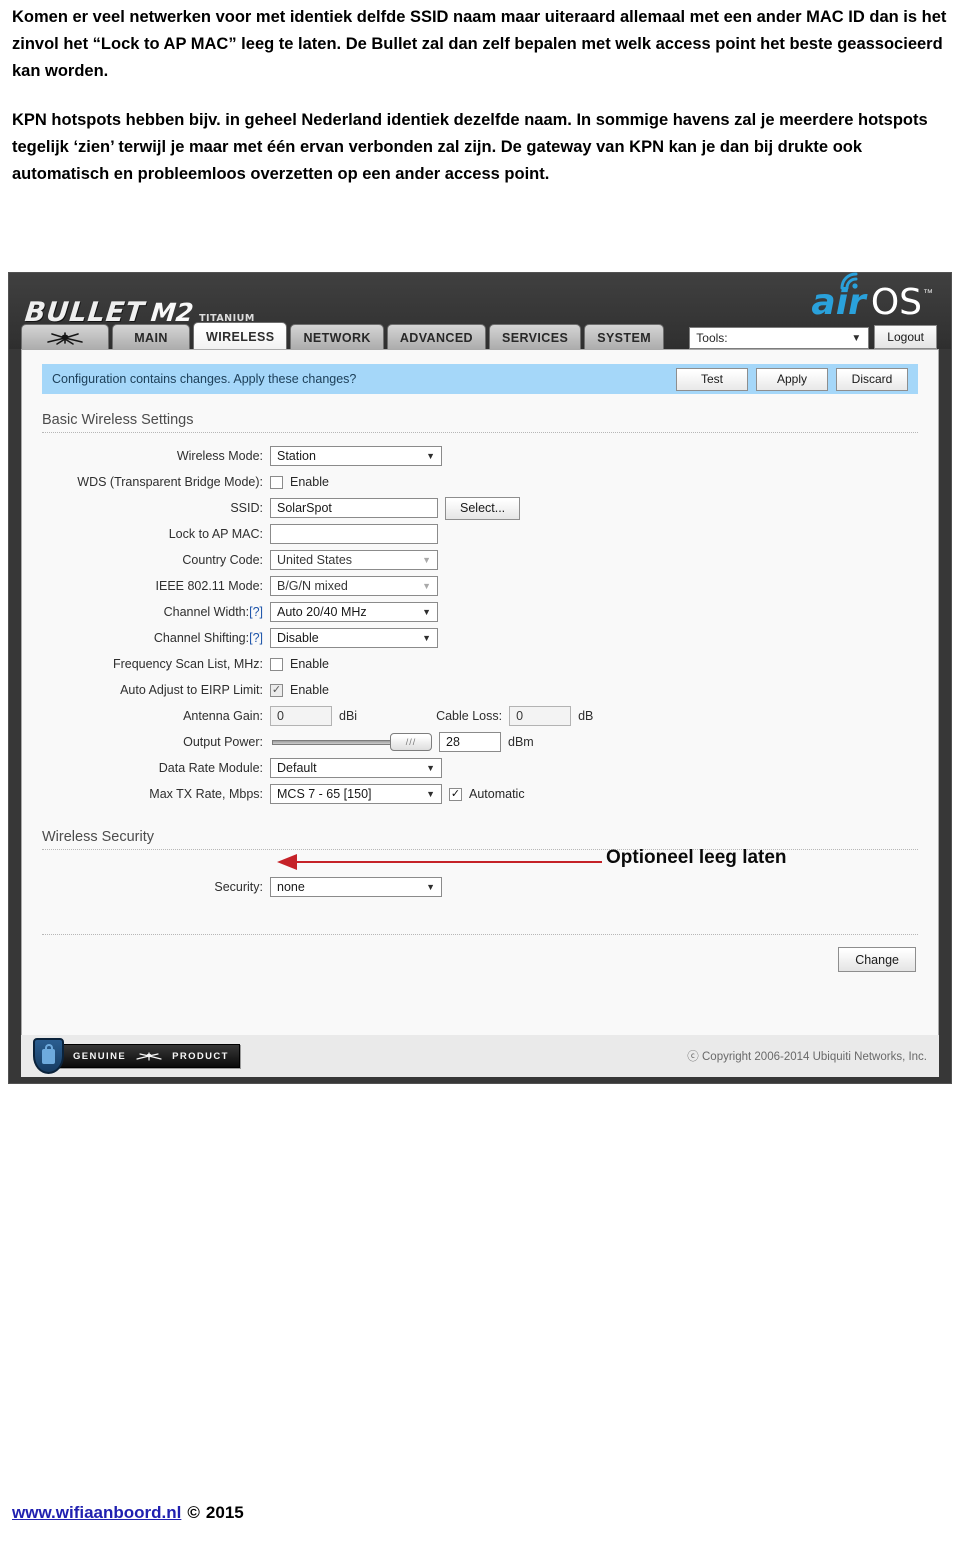 The width and height of the screenshot is (960, 1541). What do you see at coordinates (276, 482) in the screenshot?
I see `wds-enable-checkbox` at bounding box center [276, 482].